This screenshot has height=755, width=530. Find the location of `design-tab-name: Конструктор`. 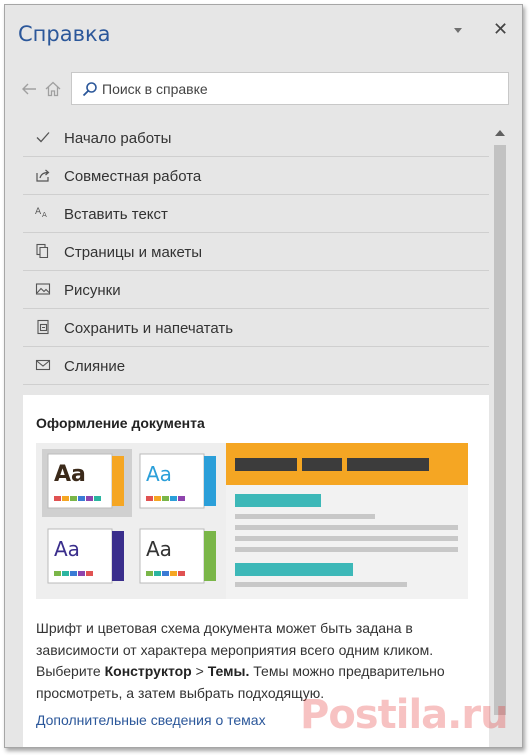

design-tab-name: Конструктор is located at coordinates (148, 671).